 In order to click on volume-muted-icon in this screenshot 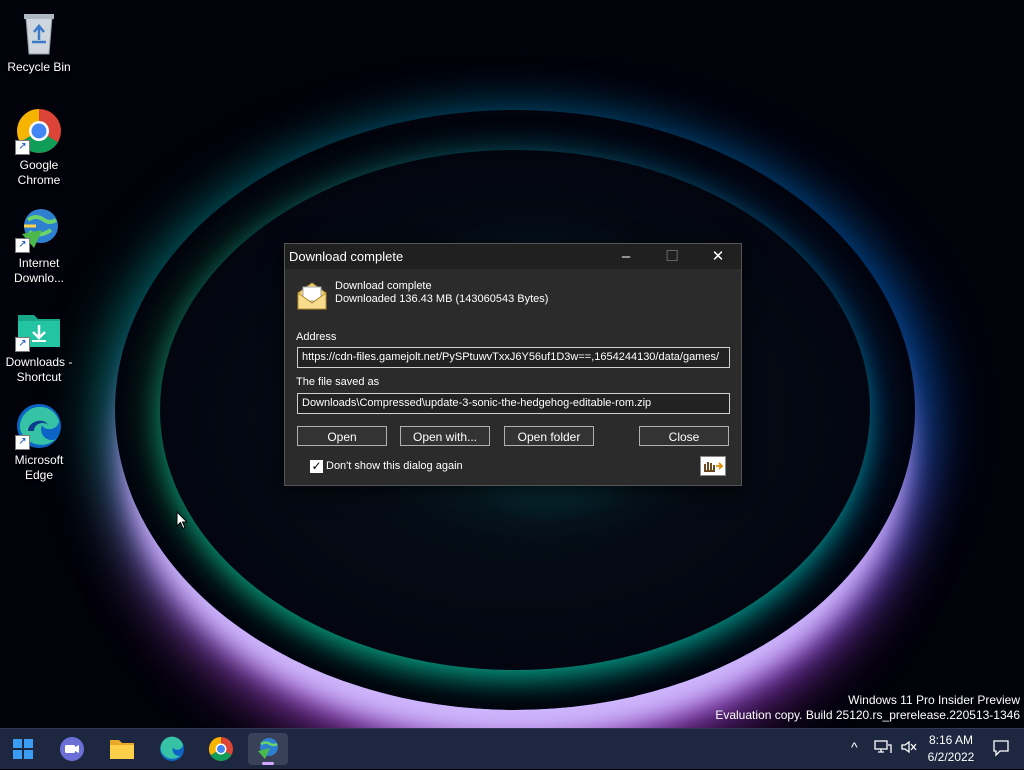, I will do `click(909, 748)`.